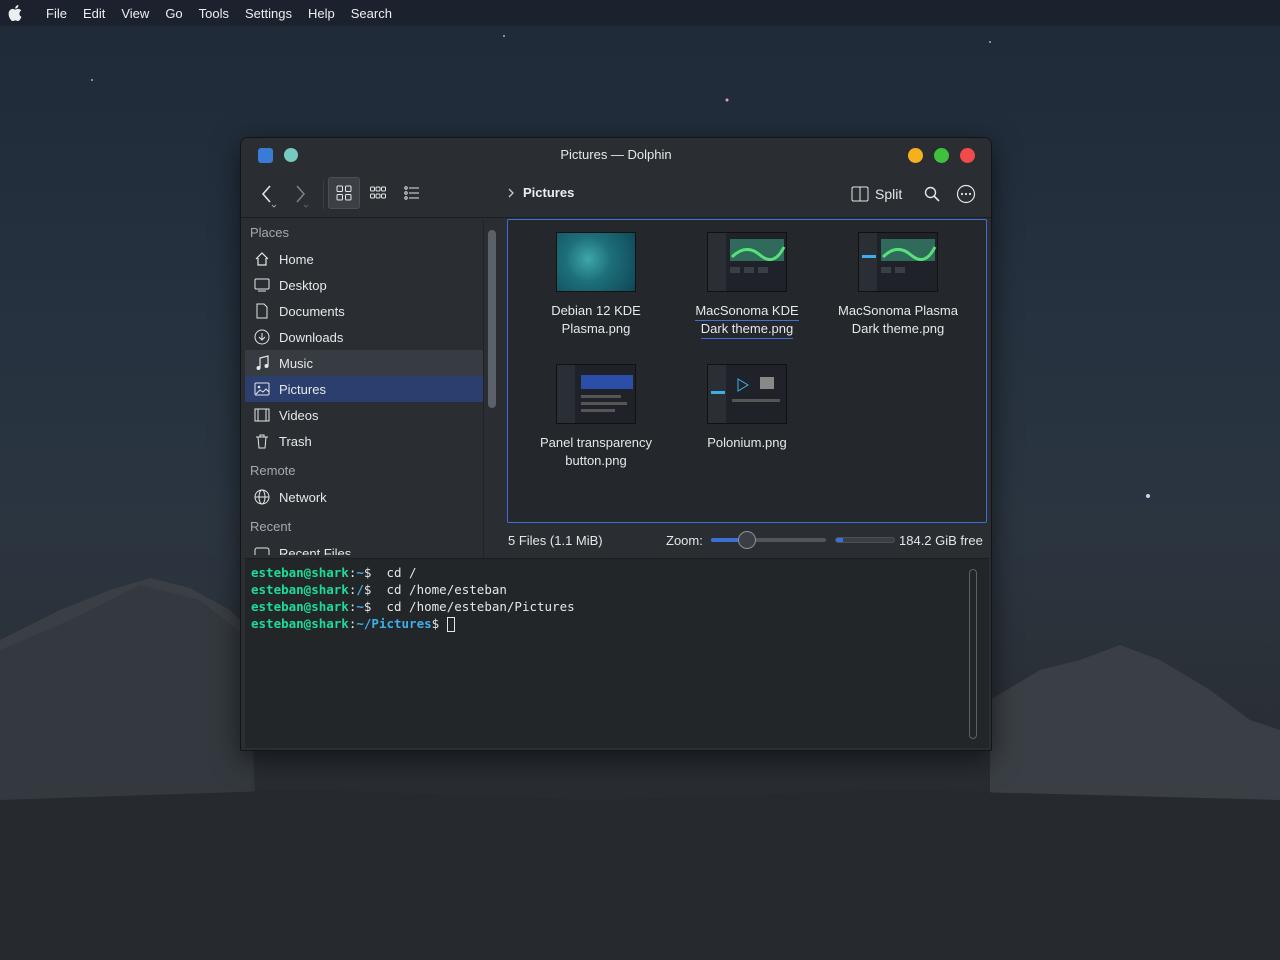 The height and width of the screenshot is (960, 1280). What do you see at coordinates (492, 319) in the screenshot?
I see `sidebar-scrollbar` at bounding box center [492, 319].